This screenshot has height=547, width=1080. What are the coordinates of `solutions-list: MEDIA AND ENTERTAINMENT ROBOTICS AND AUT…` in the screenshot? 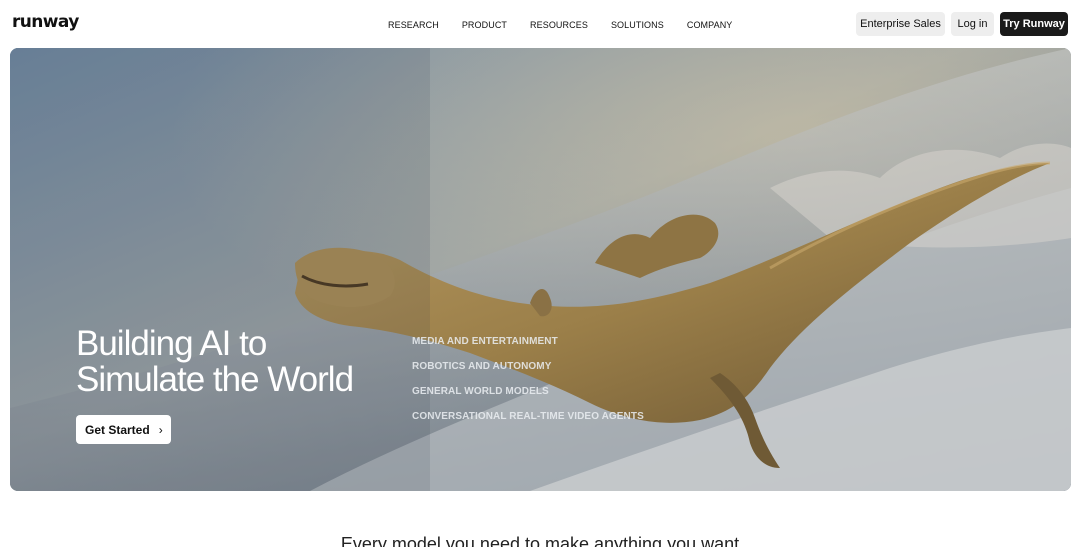 It's located at (528, 386).